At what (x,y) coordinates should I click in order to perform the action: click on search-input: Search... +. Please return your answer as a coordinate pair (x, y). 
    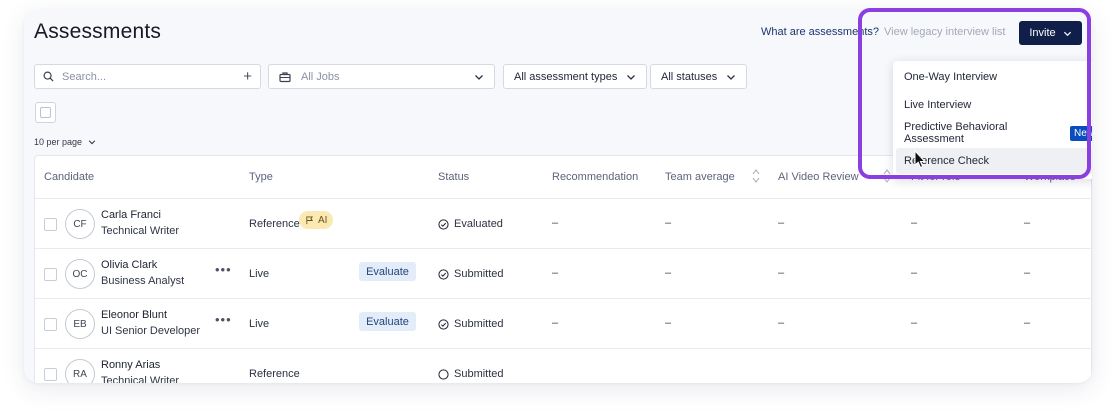
    Looking at the image, I should click on (147, 76).